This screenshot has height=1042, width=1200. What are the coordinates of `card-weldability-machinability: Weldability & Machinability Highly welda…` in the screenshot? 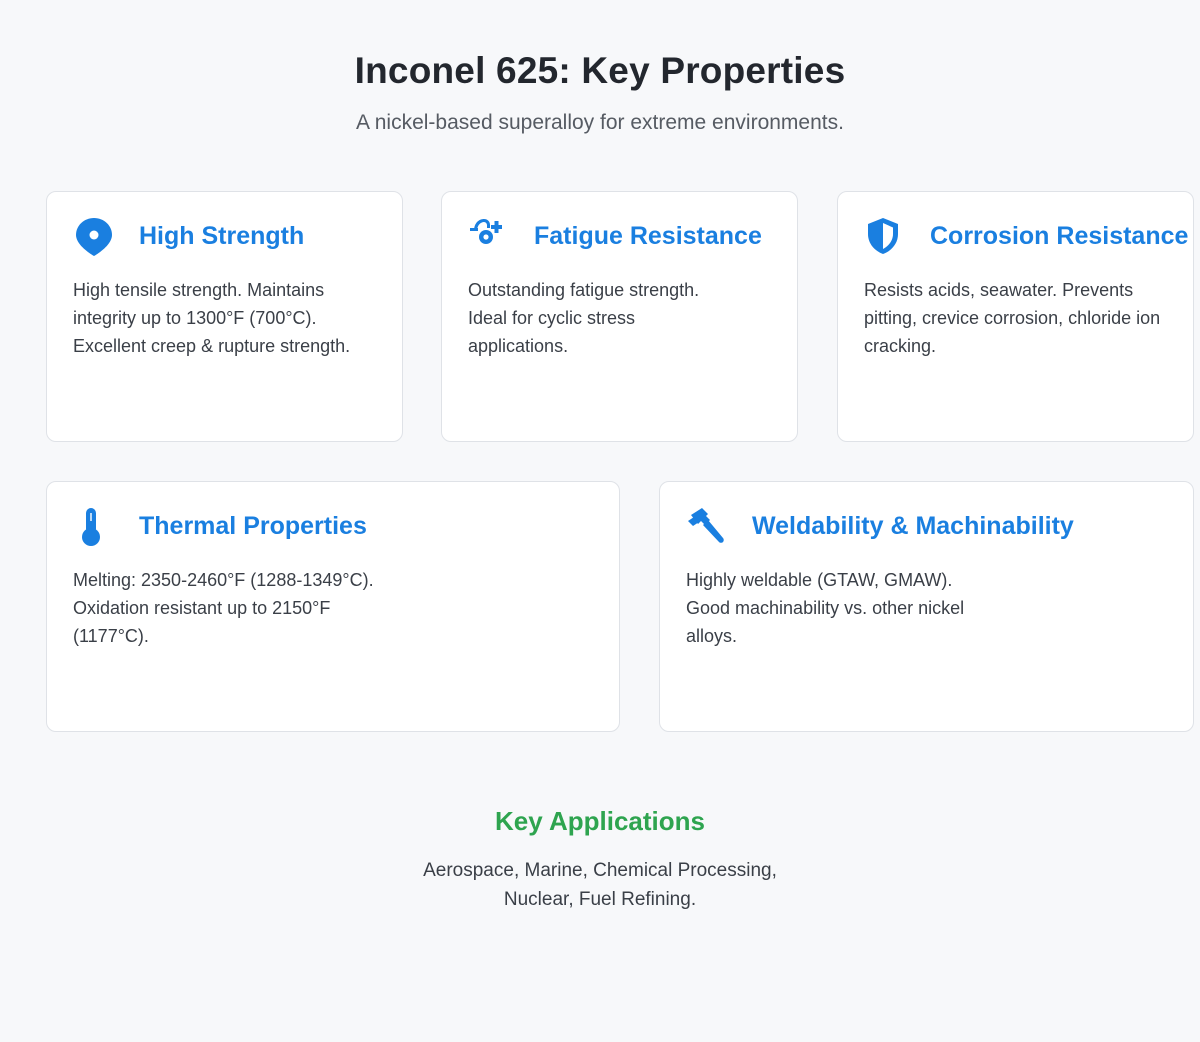 It's located at (926, 606).